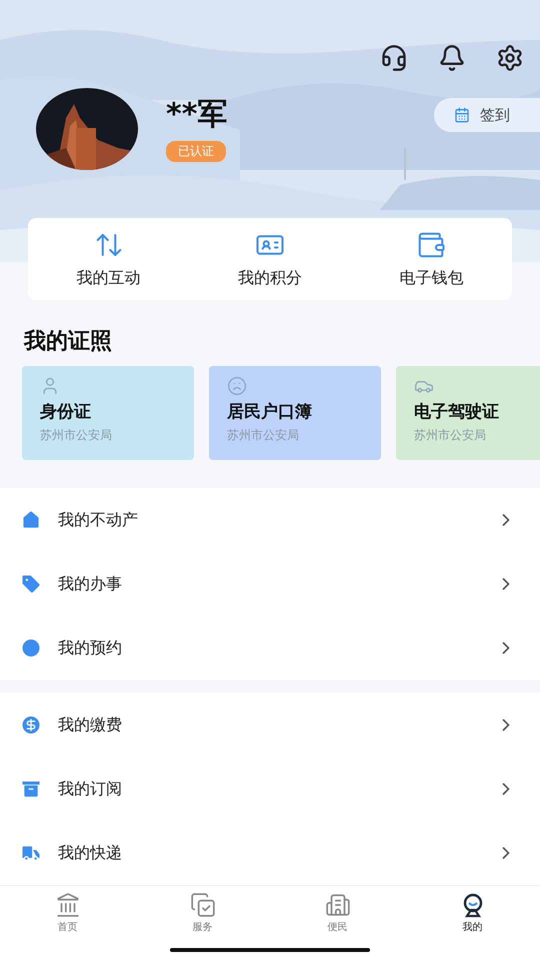 This screenshot has width=540, height=960. I want to click on license-name: 身份证, so click(66, 412).